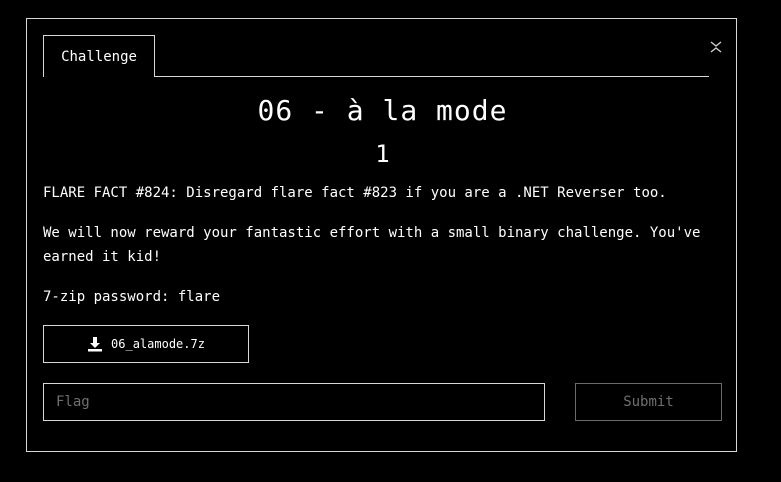  Describe the element at coordinates (648, 402) in the screenshot. I see `submit-button: Submit` at that location.